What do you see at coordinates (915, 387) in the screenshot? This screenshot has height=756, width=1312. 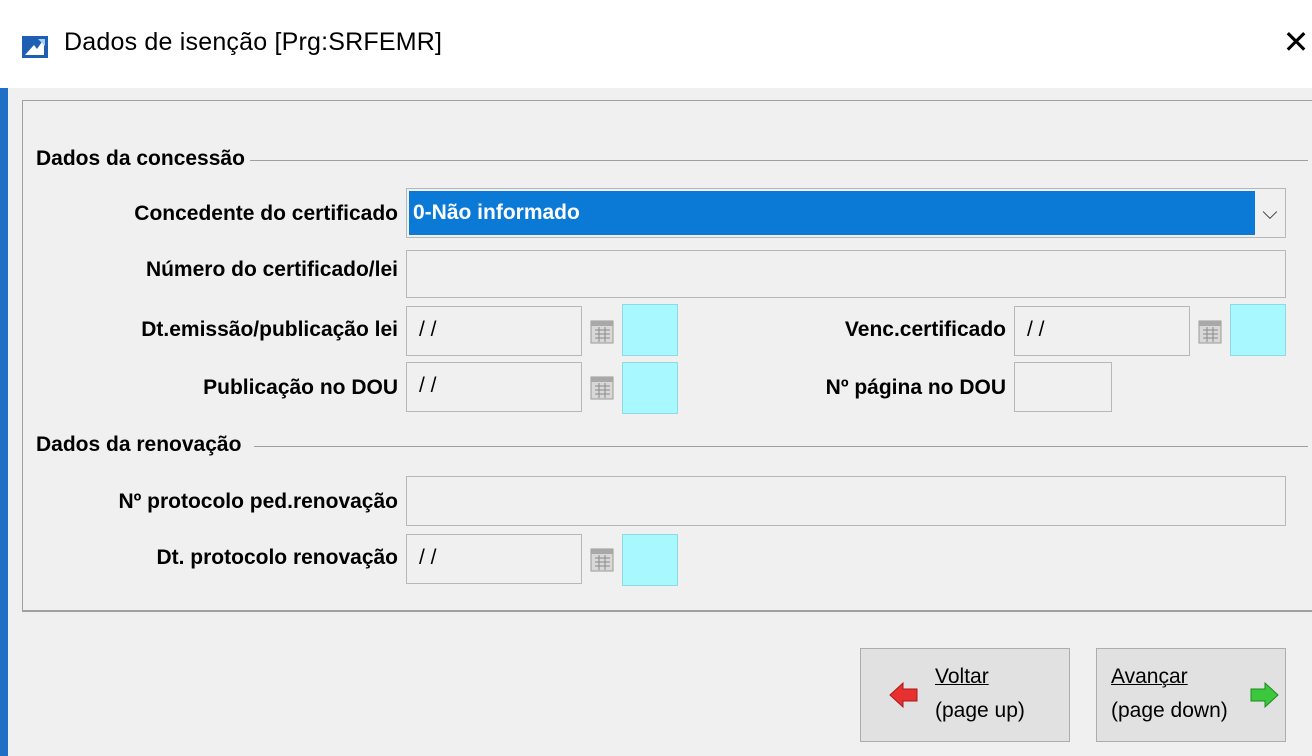 I see `label-pagina: Nº página no DOU` at bounding box center [915, 387].